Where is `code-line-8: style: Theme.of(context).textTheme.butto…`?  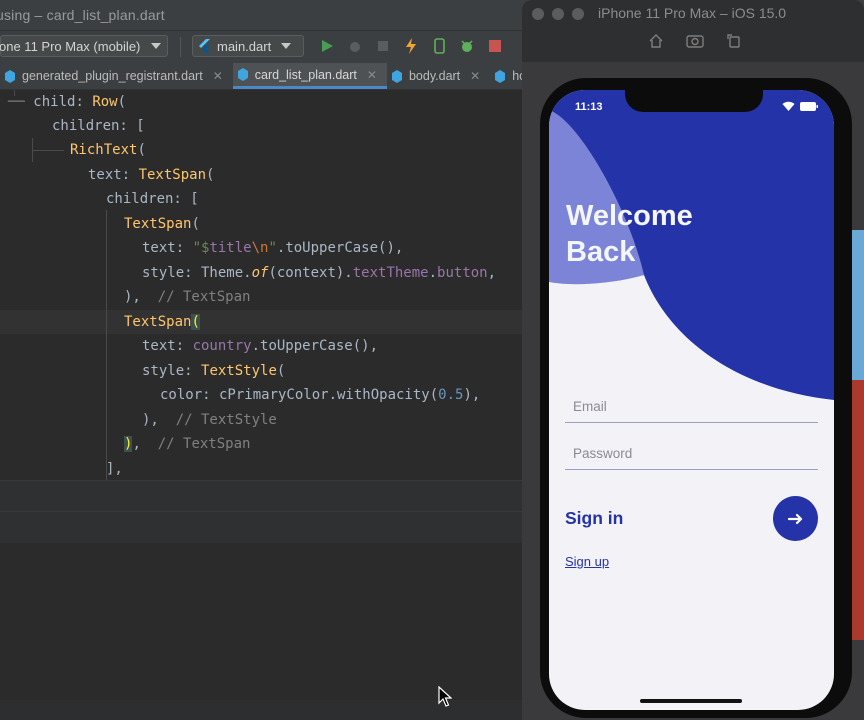
code-line-8: style: Theme.of(context).textTheme.butto… is located at coordinates (319, 273).